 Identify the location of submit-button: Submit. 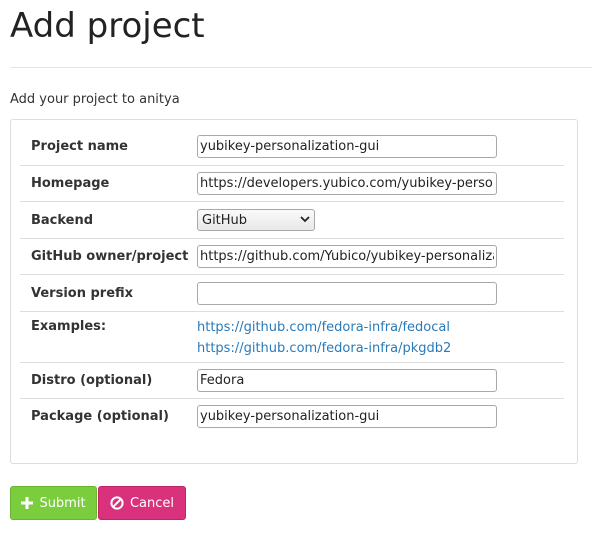
(53, 503).